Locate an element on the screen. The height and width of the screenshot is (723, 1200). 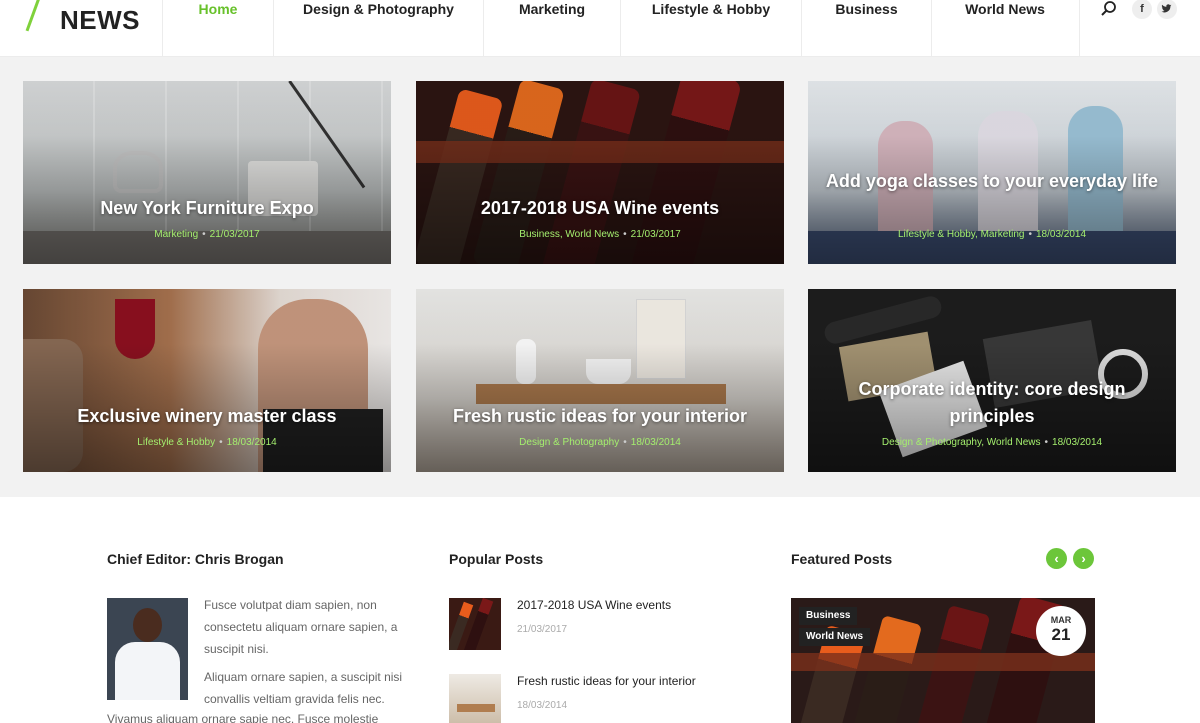
search-icon is located at coordinates (1109, 9).